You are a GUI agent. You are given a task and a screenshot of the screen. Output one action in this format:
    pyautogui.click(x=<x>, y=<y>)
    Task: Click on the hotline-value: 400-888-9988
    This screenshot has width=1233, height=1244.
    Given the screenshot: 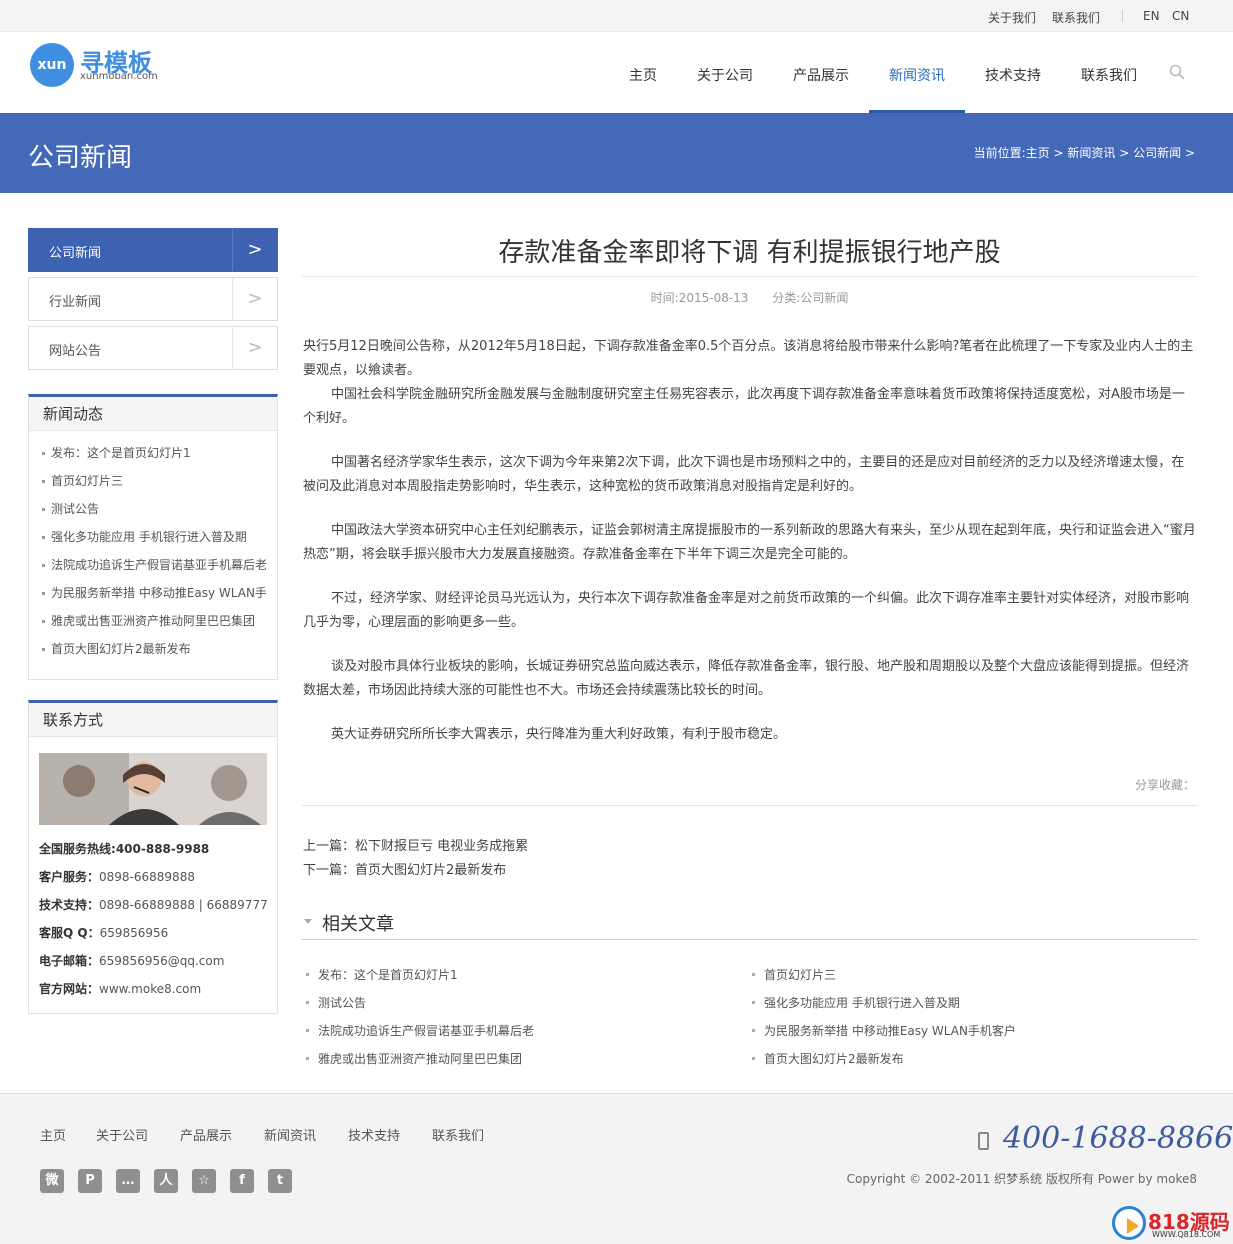 What is the action you would take?
    pyautogui.click(x=162, y=849)
    